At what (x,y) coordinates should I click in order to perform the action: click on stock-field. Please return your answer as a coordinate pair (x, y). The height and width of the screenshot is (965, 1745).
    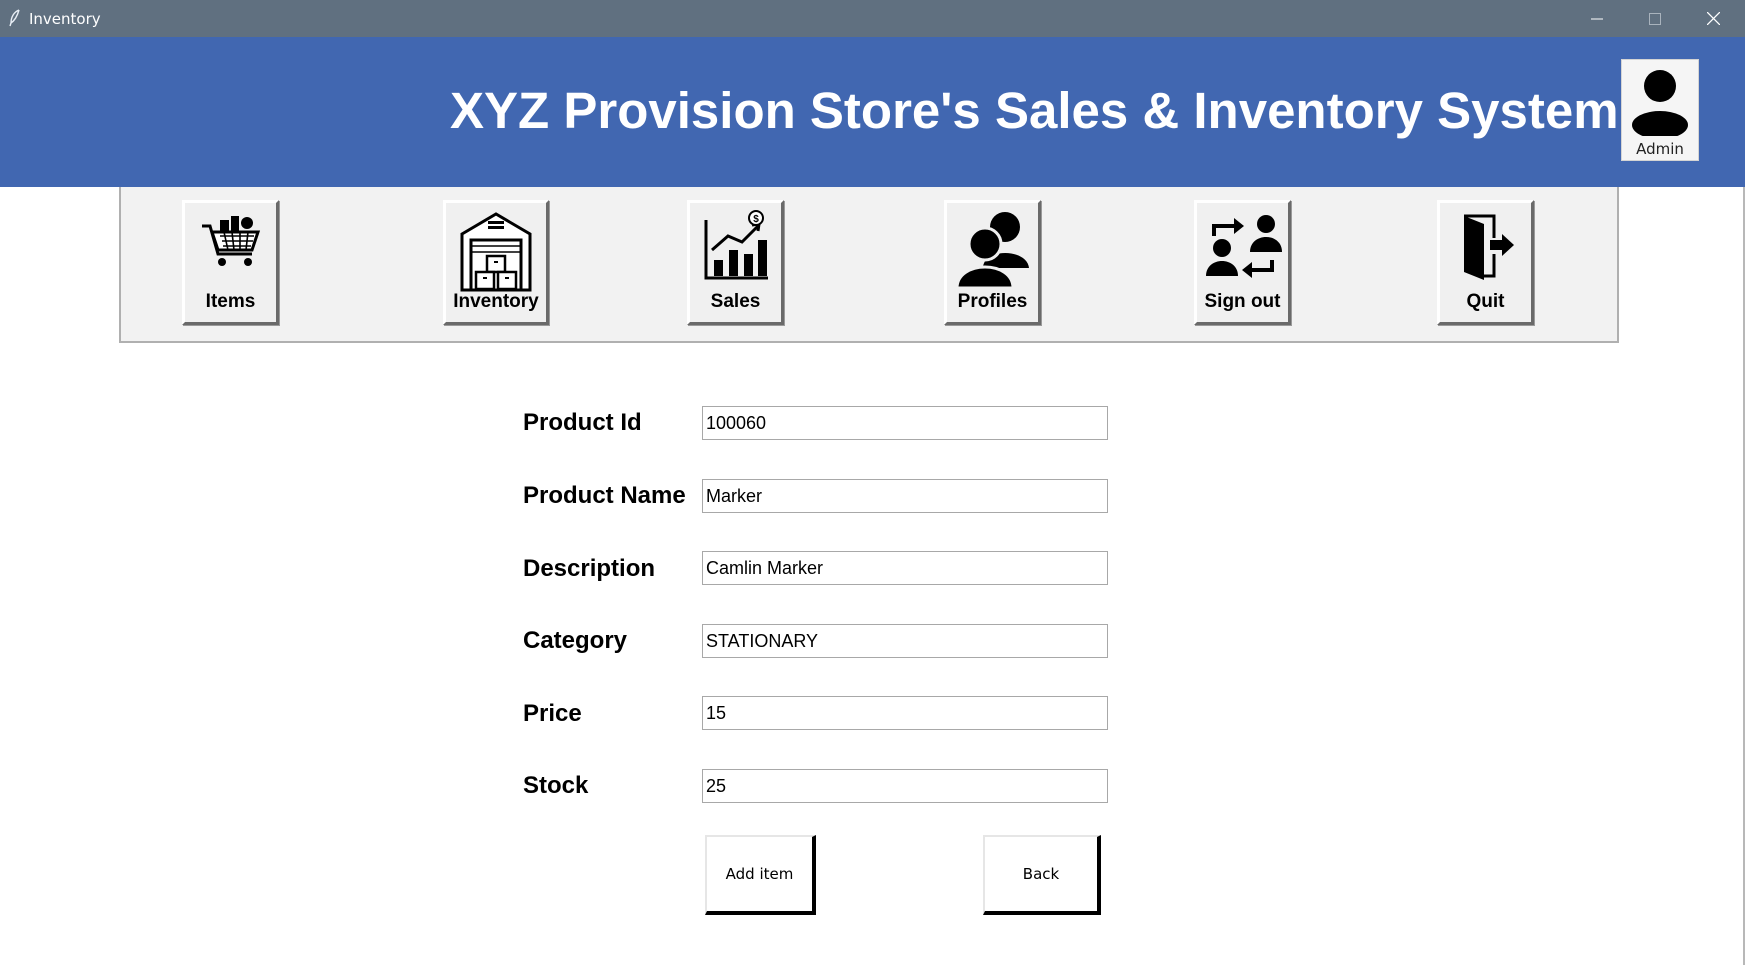
    Looking at the image, I should click on (905, 786).